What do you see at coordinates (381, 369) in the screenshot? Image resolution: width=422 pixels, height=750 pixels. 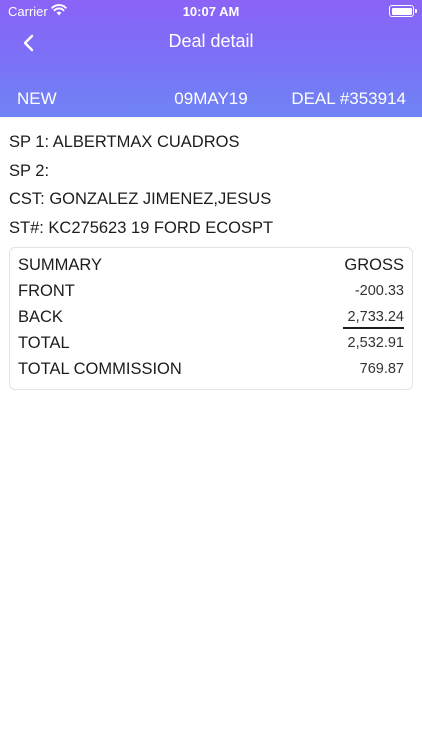 I see `summary-row-value: 769.87` at bounding box center [381, 369].